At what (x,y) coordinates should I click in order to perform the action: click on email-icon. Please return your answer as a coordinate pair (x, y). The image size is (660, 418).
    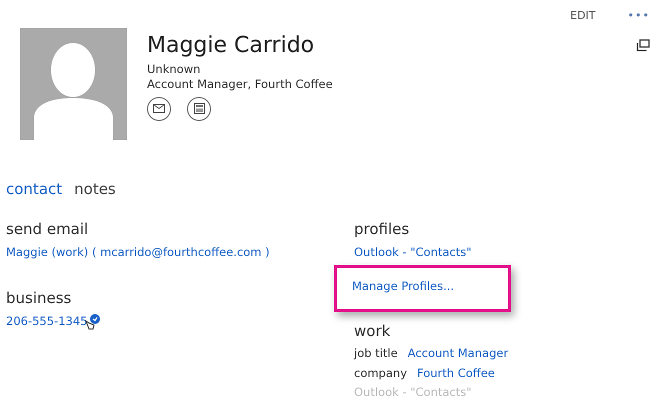
    Looking at the image, I should click on (159, 108).